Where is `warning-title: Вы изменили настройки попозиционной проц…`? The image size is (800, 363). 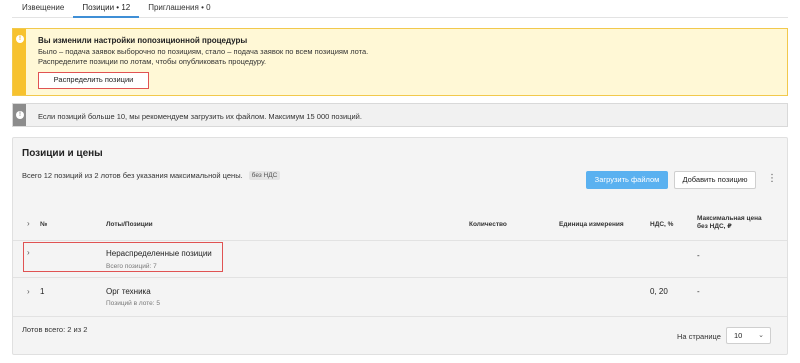 warning-title: Вы изменили настройки попозиционной проц… is located at coordinates (143, 40).